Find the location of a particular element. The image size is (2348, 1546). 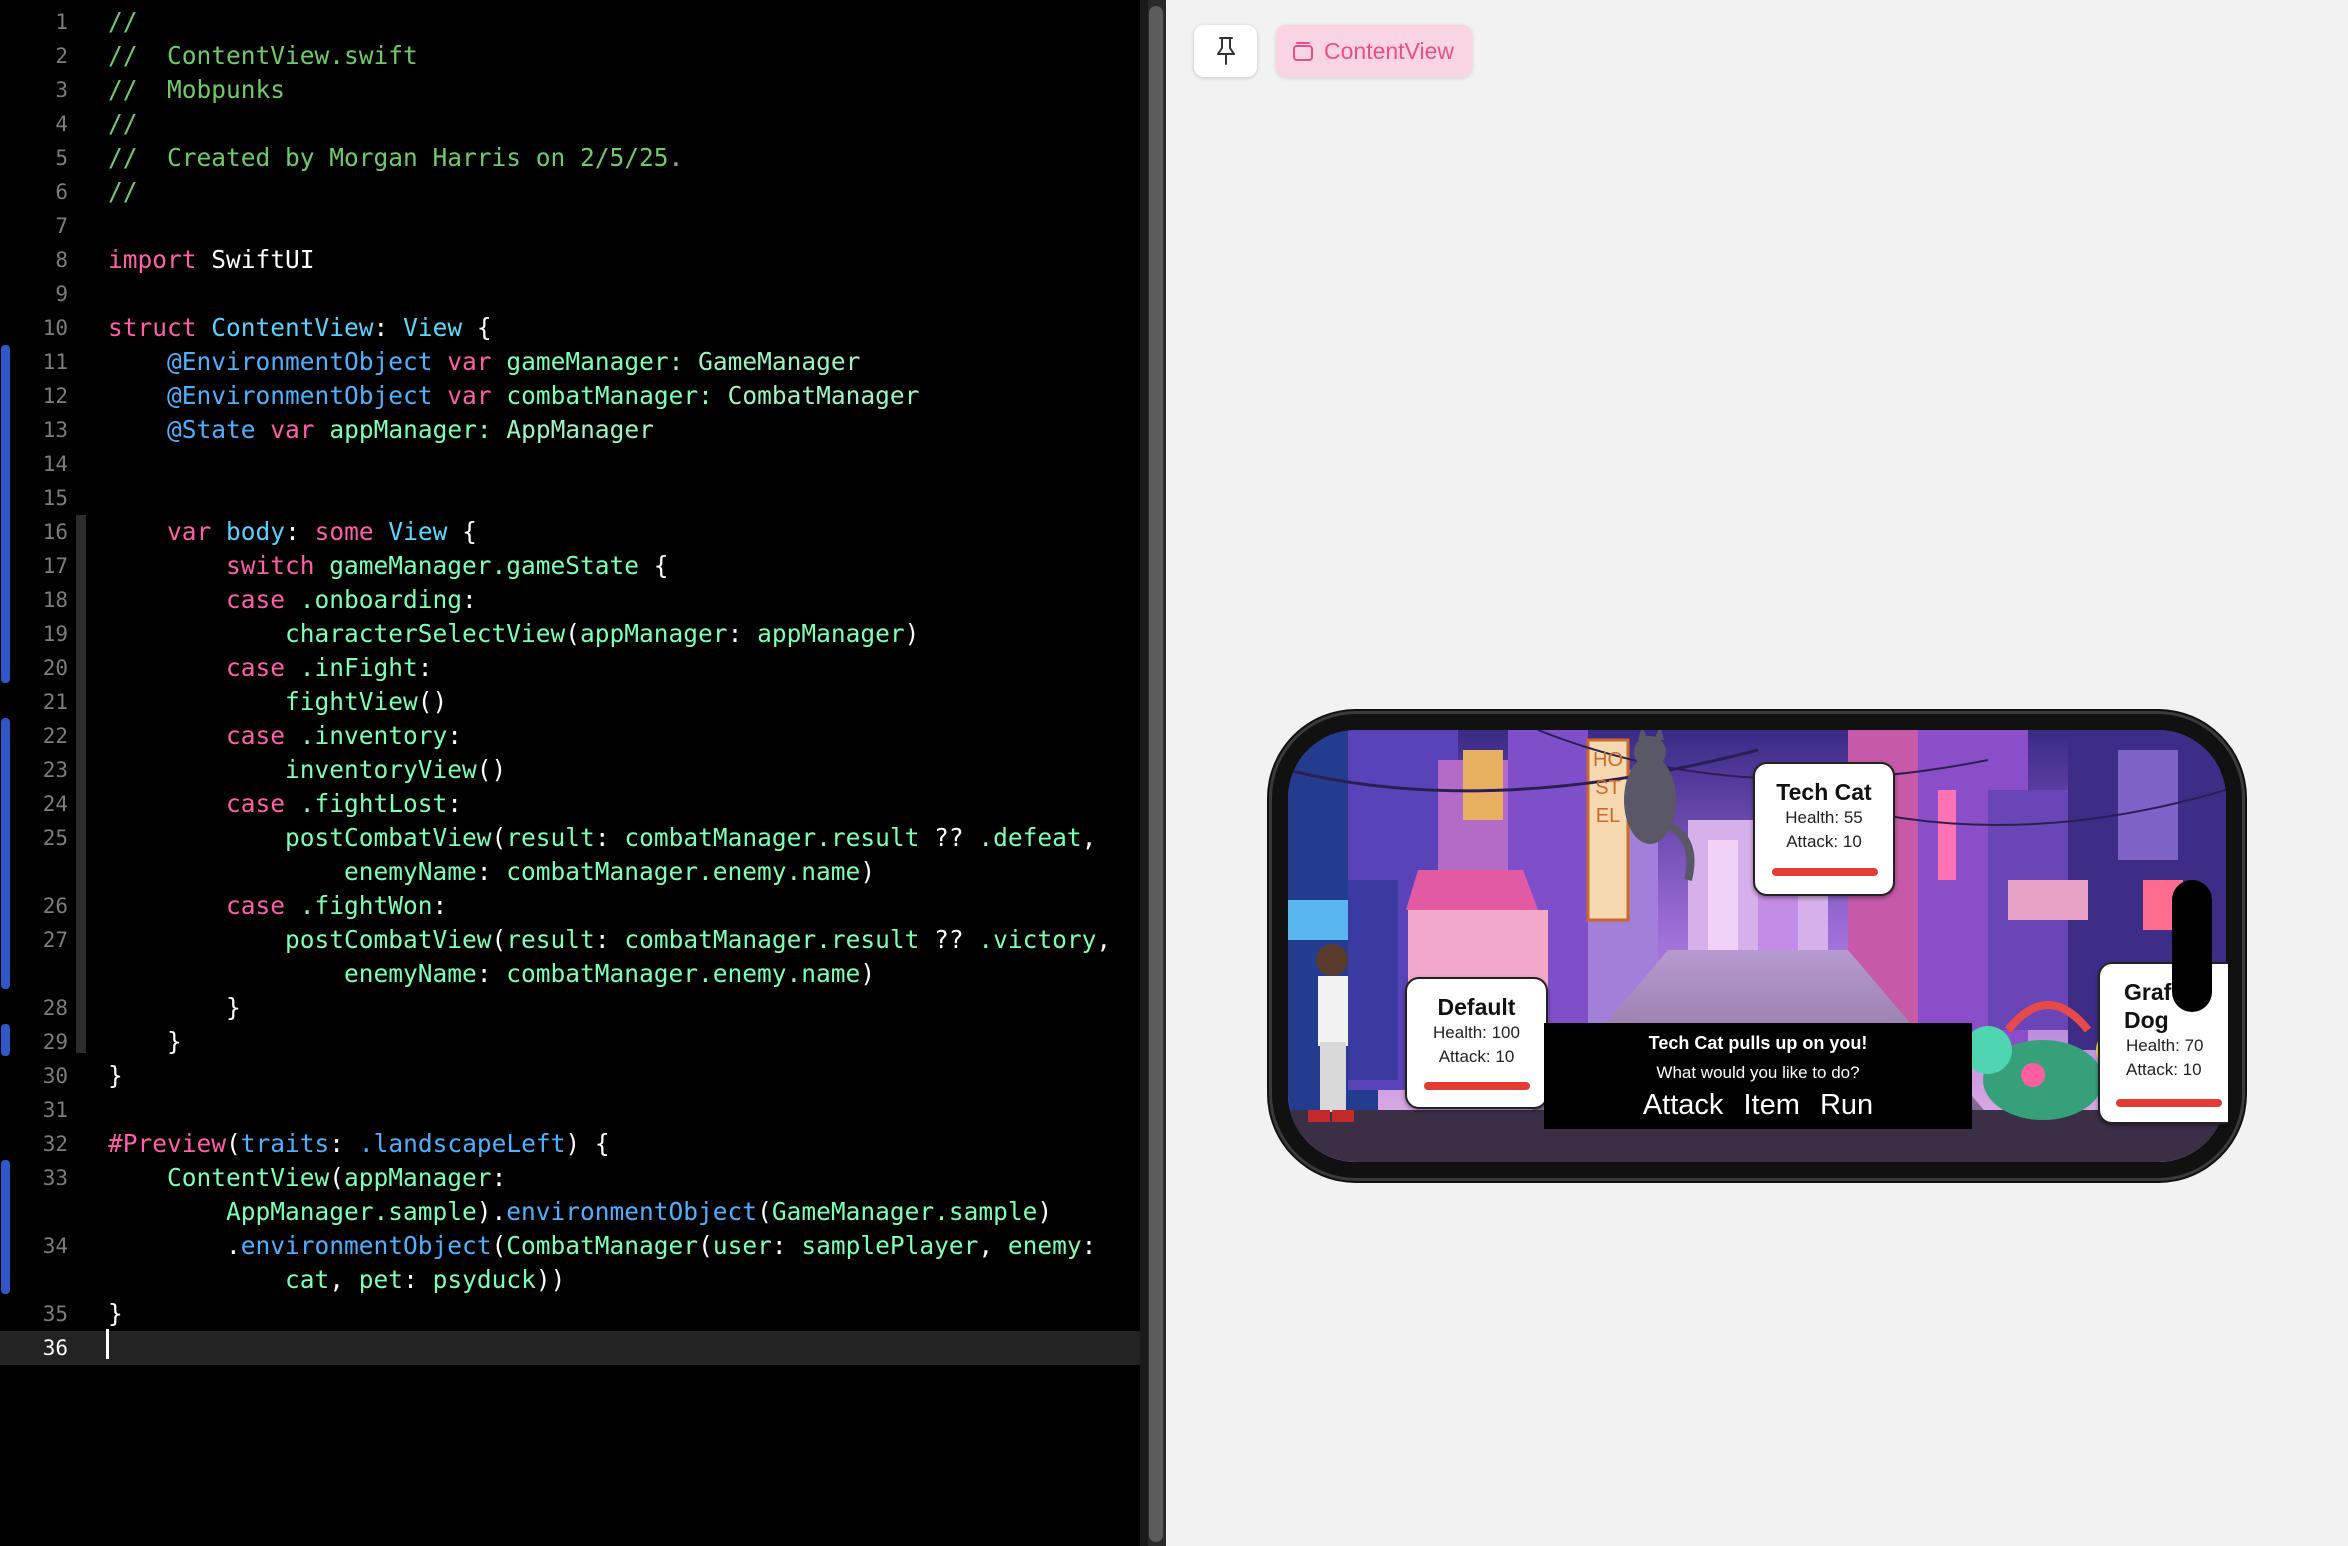

code-line: 35} is located at coordinates (570, 1314).